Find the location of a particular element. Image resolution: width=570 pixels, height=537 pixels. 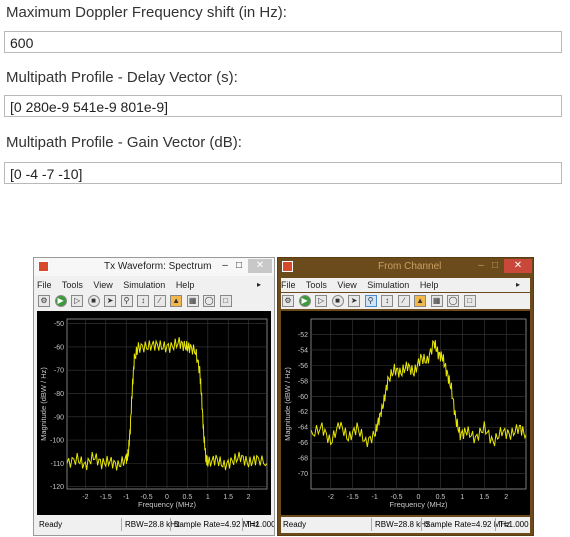

y-tick-label: -56 is located at coordinates (303, 366).